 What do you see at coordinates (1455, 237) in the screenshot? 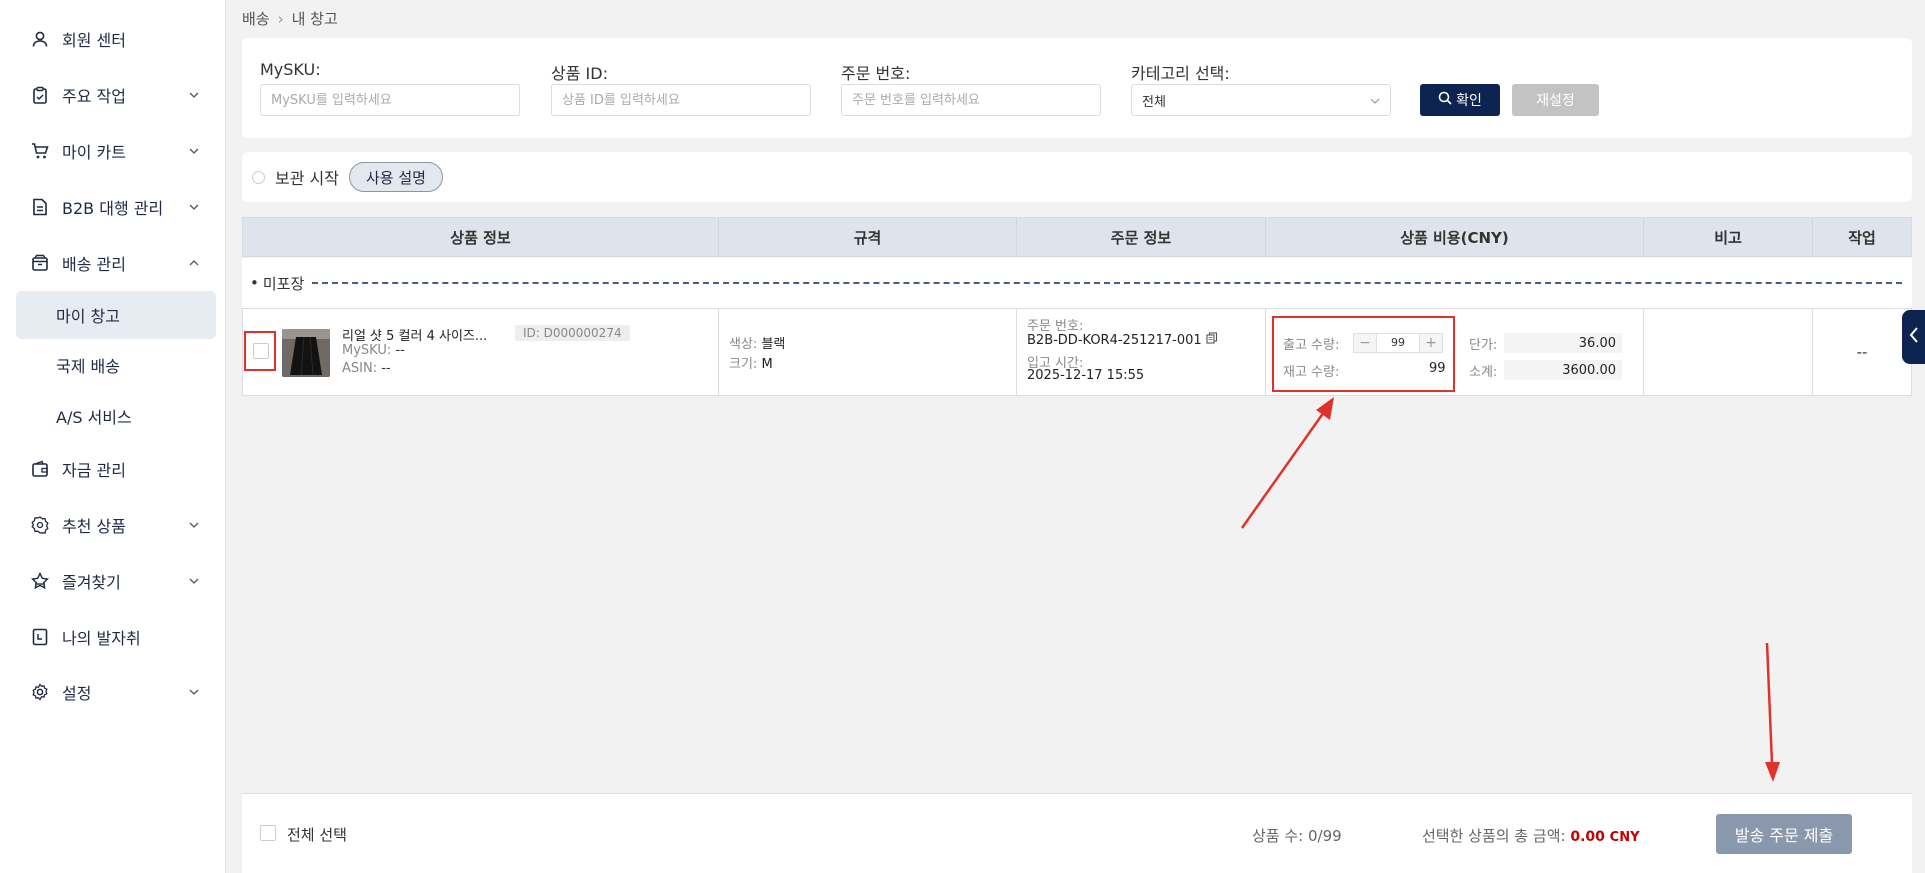
I see `col-cost: 상품 비용(CNY)` at bounding box center [1455, 237].